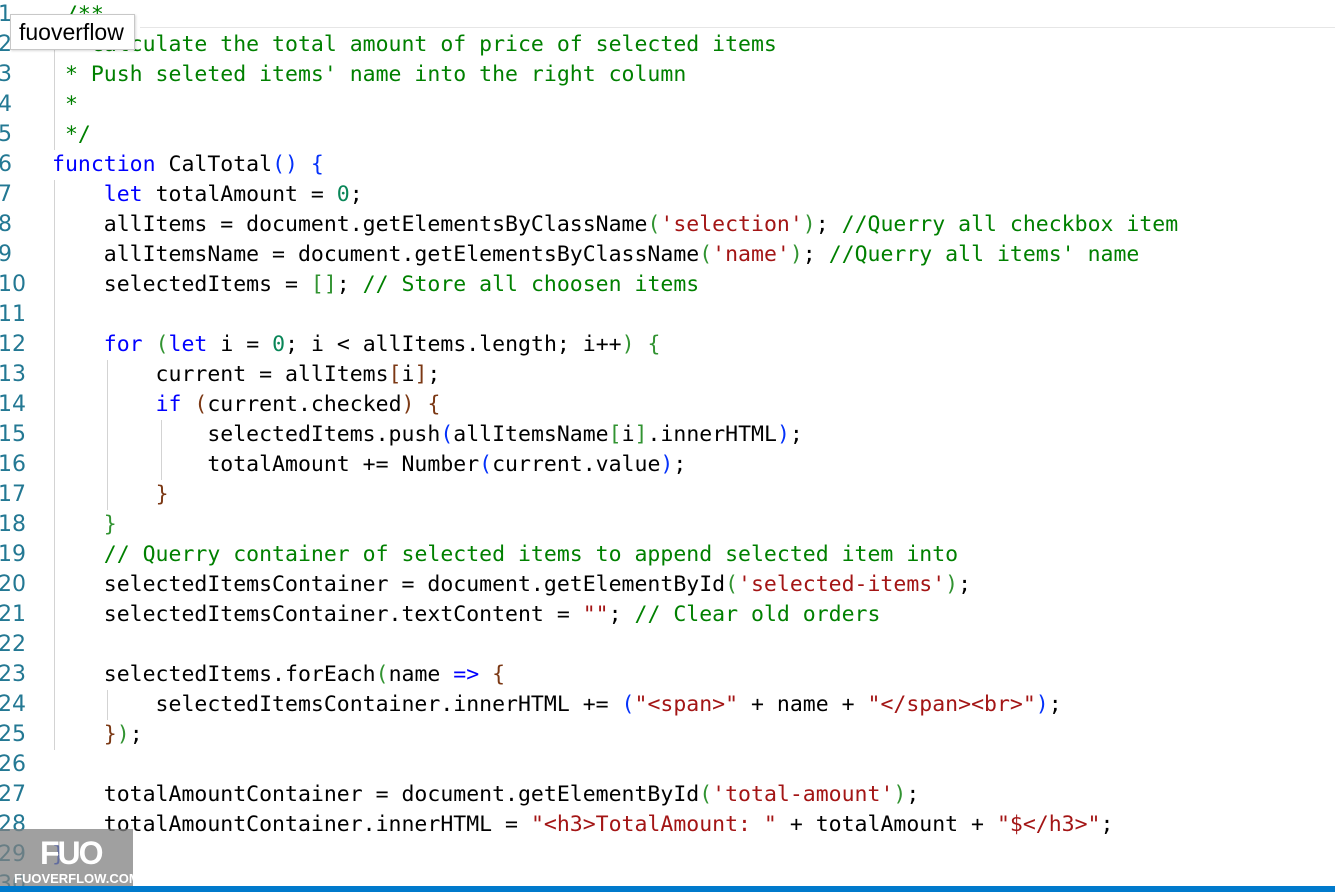  Describe the element at coordinates (686, 704) in the screenshot. I see `code-token: "<span>"` at that location.